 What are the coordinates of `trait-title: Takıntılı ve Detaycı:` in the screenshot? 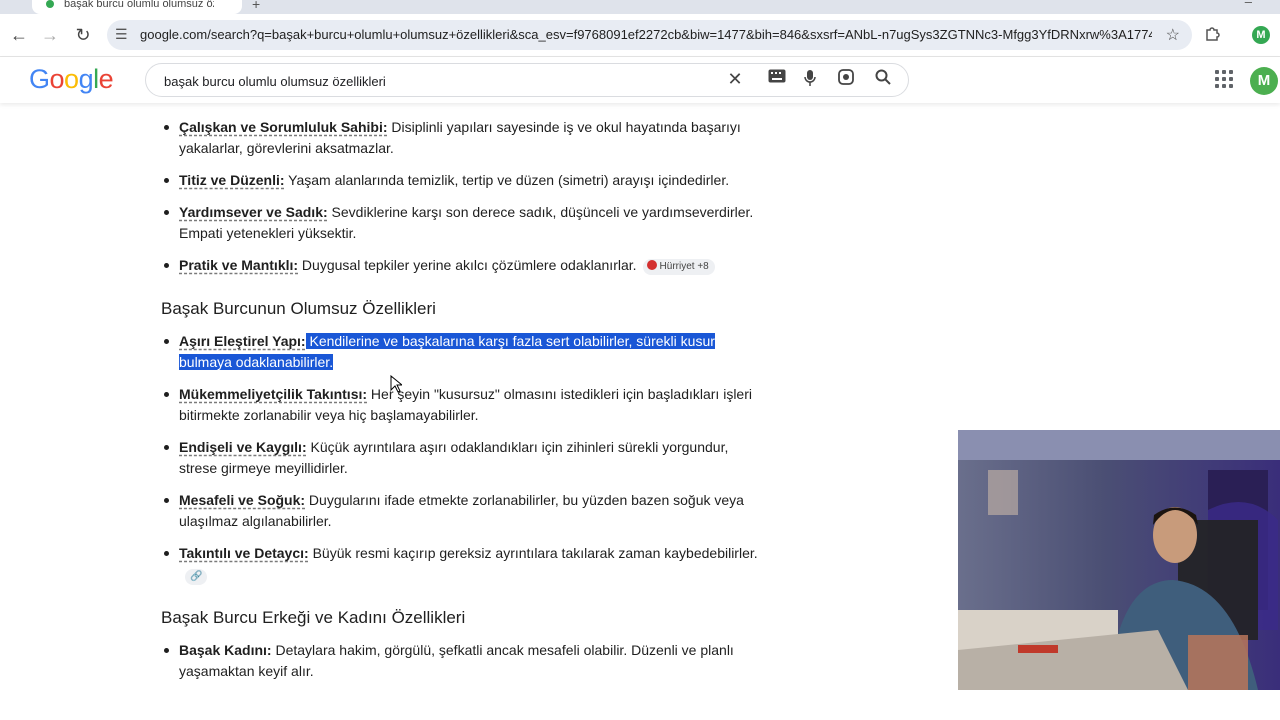 It's located at (244, 553).